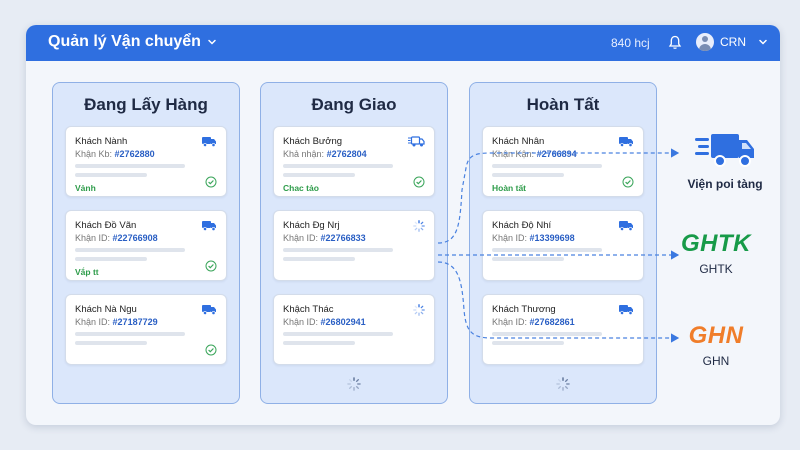 The width and height of the screenshot is (800, 450). Describe the element at coordinates (534, 154) in the screenshot. I see `order-id: Khận Kận: #2766894` at that location.